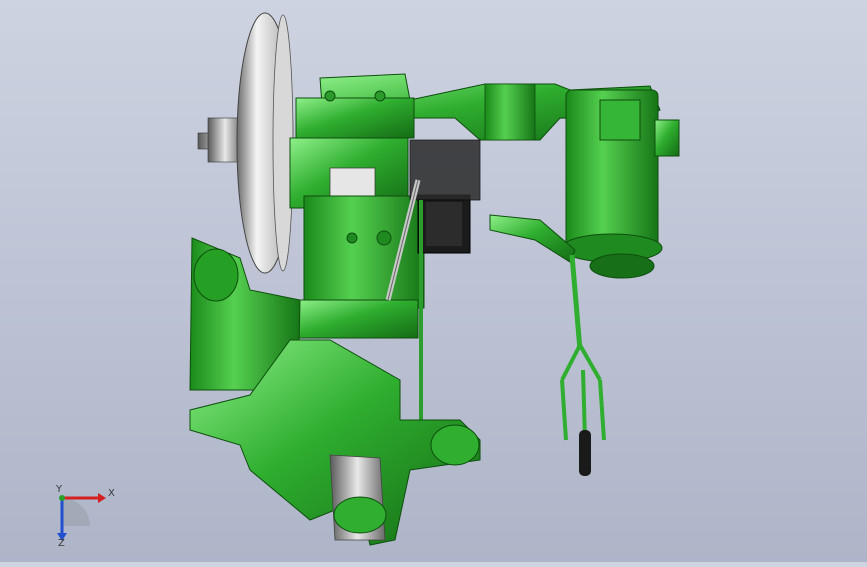 The image size is (867, 567). I want to click on axis-triad: X Y Z, so click(85, 516).